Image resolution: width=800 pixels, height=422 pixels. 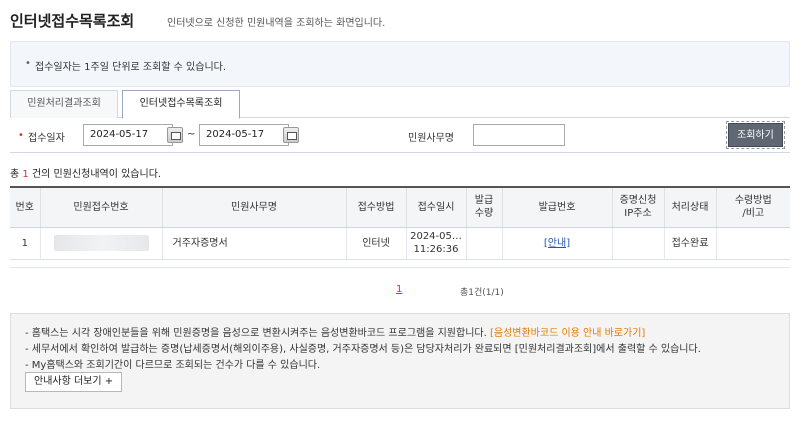 I want to click on date-label: 접수일자, so click(x=46, y=138).